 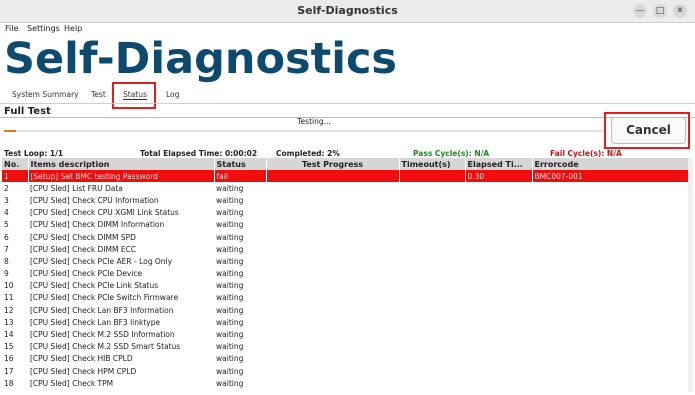 I want to click on cell-description: [CPU Sled] Check PCIe Device, so click(x=86, y=274).